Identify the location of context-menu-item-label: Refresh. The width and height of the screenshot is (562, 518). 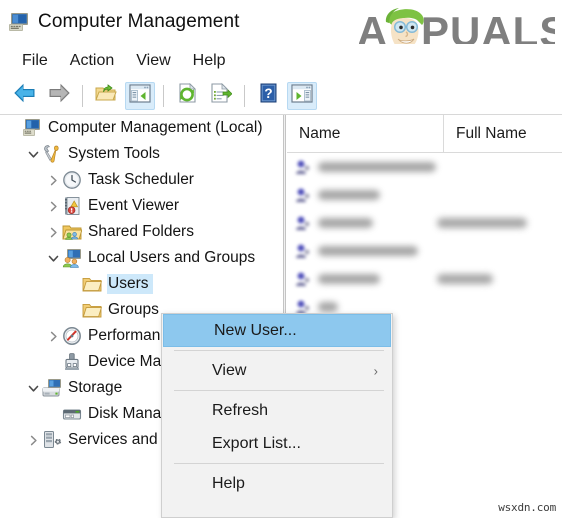
(240, 410).